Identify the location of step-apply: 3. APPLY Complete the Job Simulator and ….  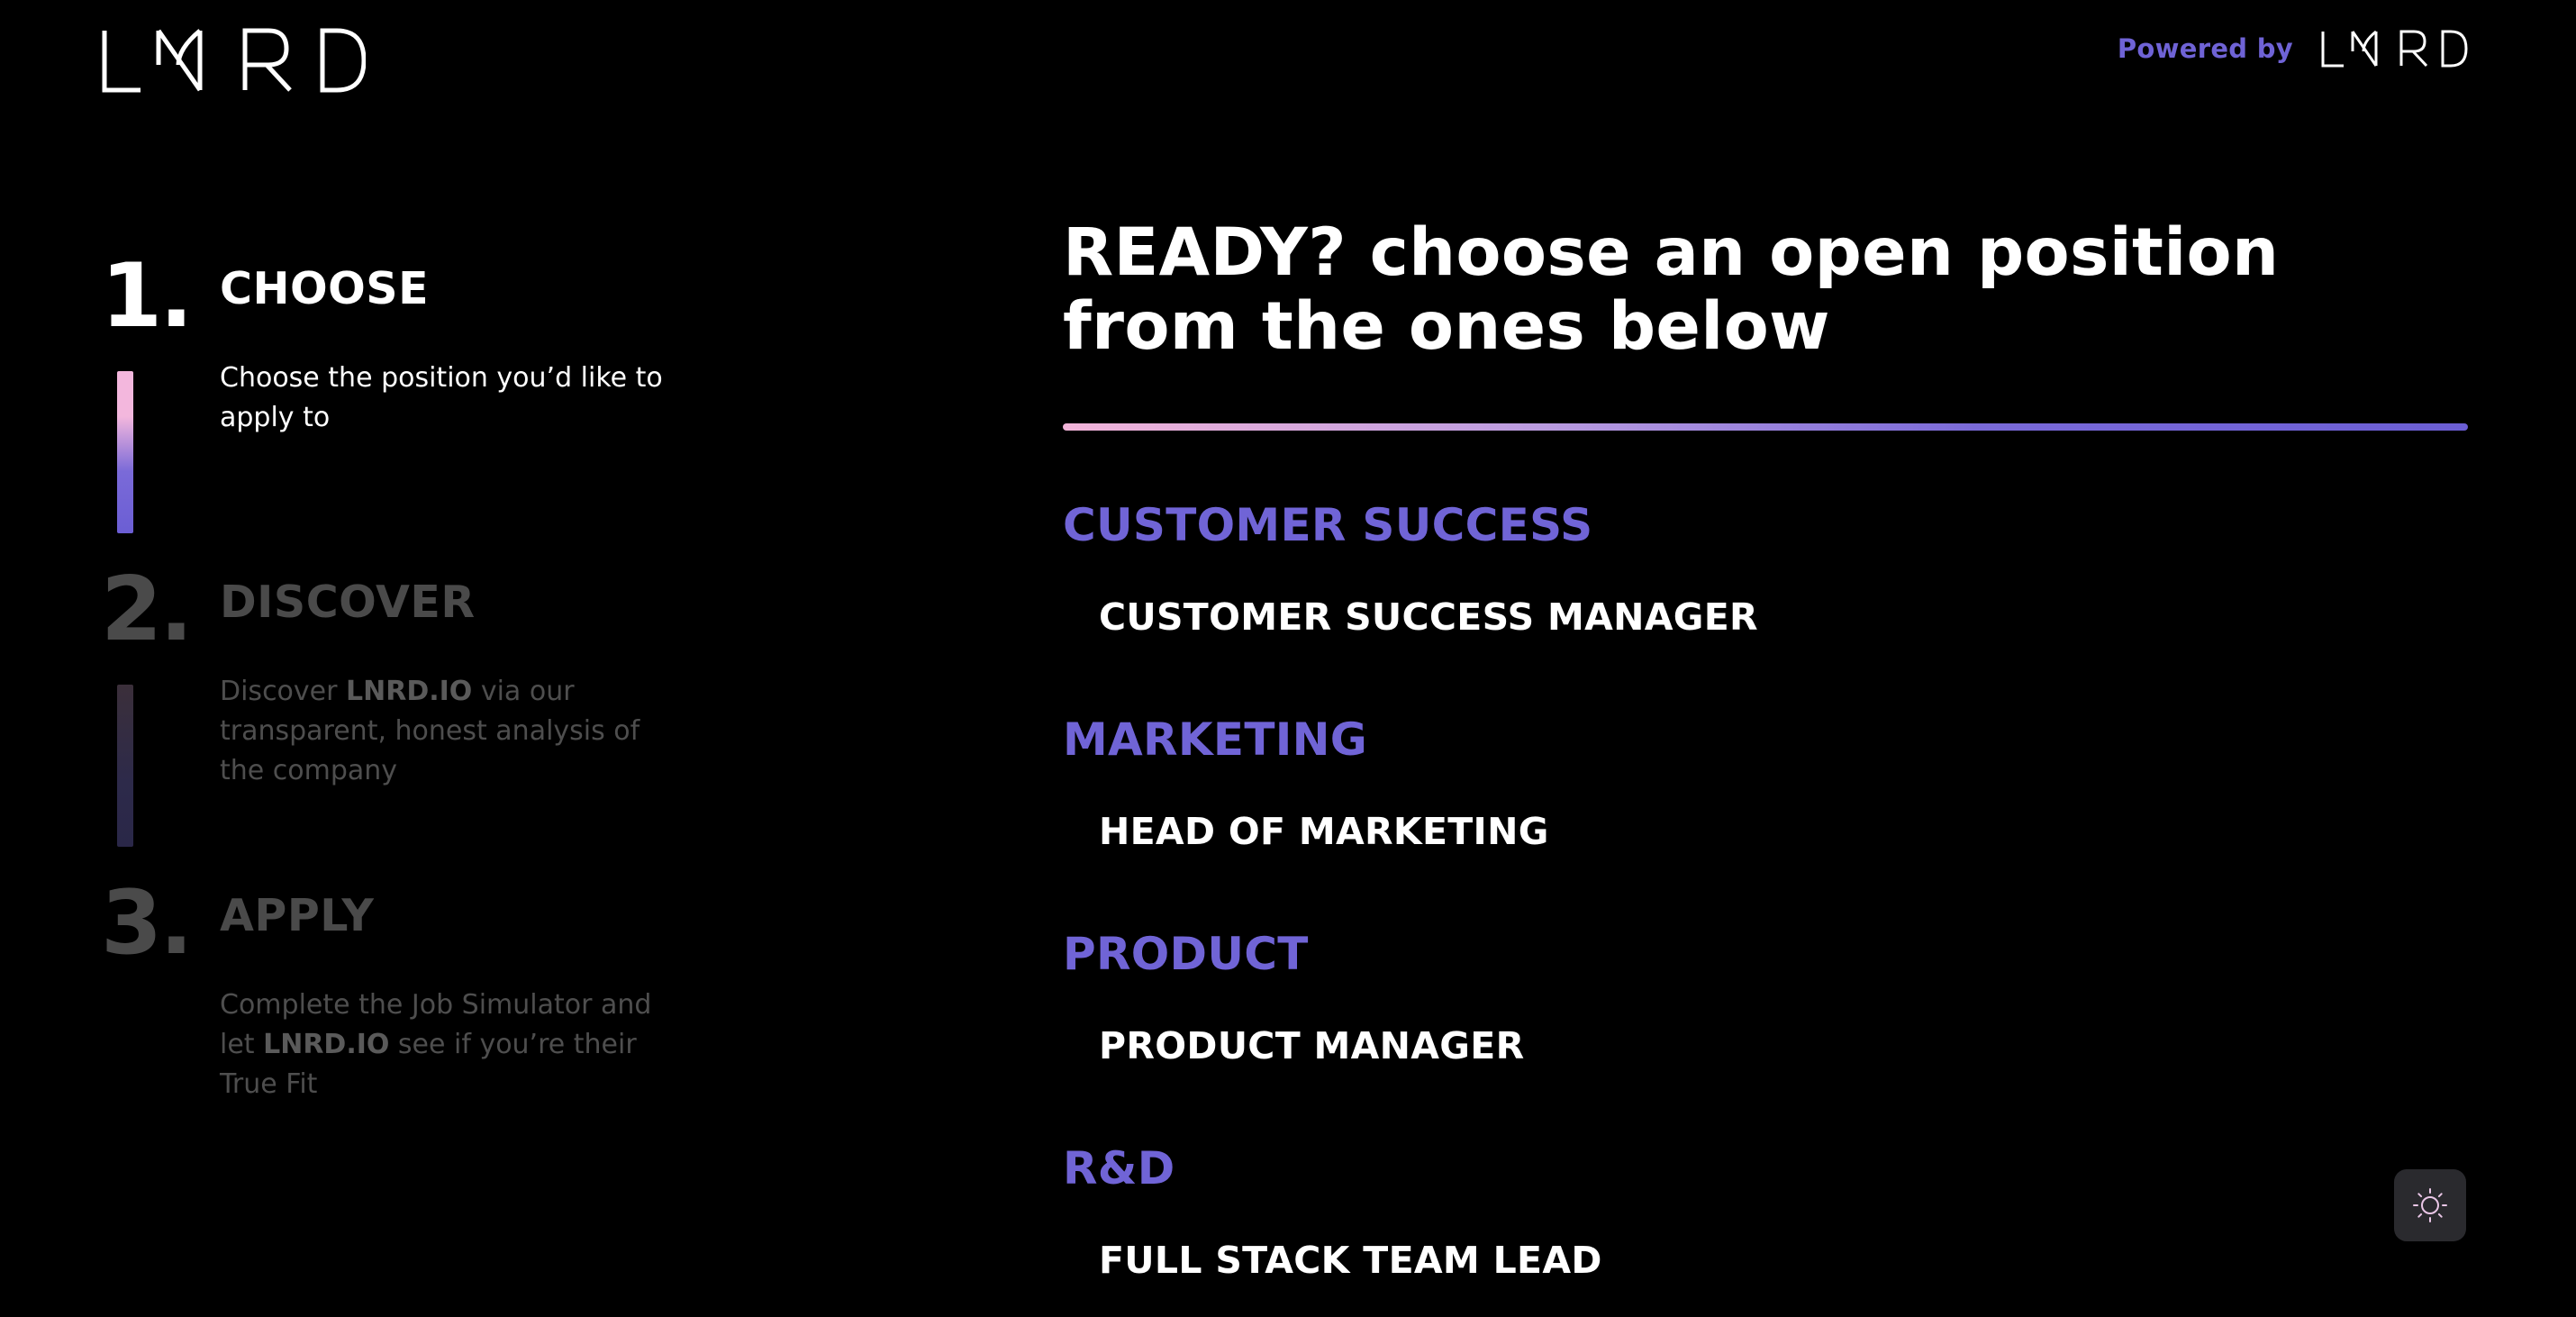
(389, 1014).